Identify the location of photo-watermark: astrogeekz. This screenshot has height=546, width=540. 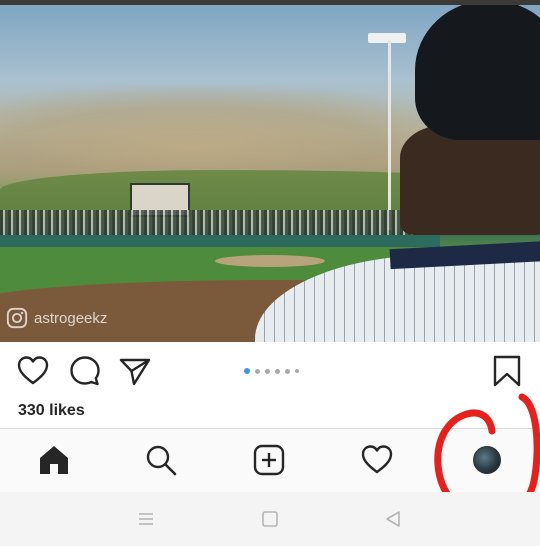
(56, 318).